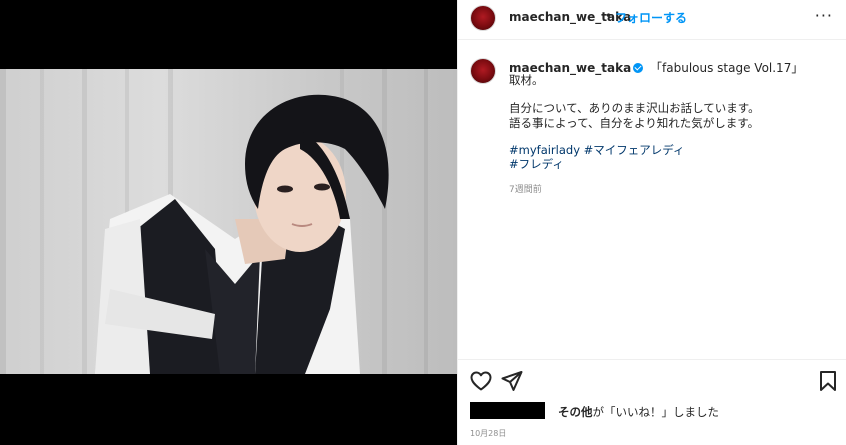 The width and height of the screenshot is (846, 445). What do you see at coordinates (570, 17) in the screenshot?
I see `header-username: maechan_we_taka` at bounding box center [570, 17].